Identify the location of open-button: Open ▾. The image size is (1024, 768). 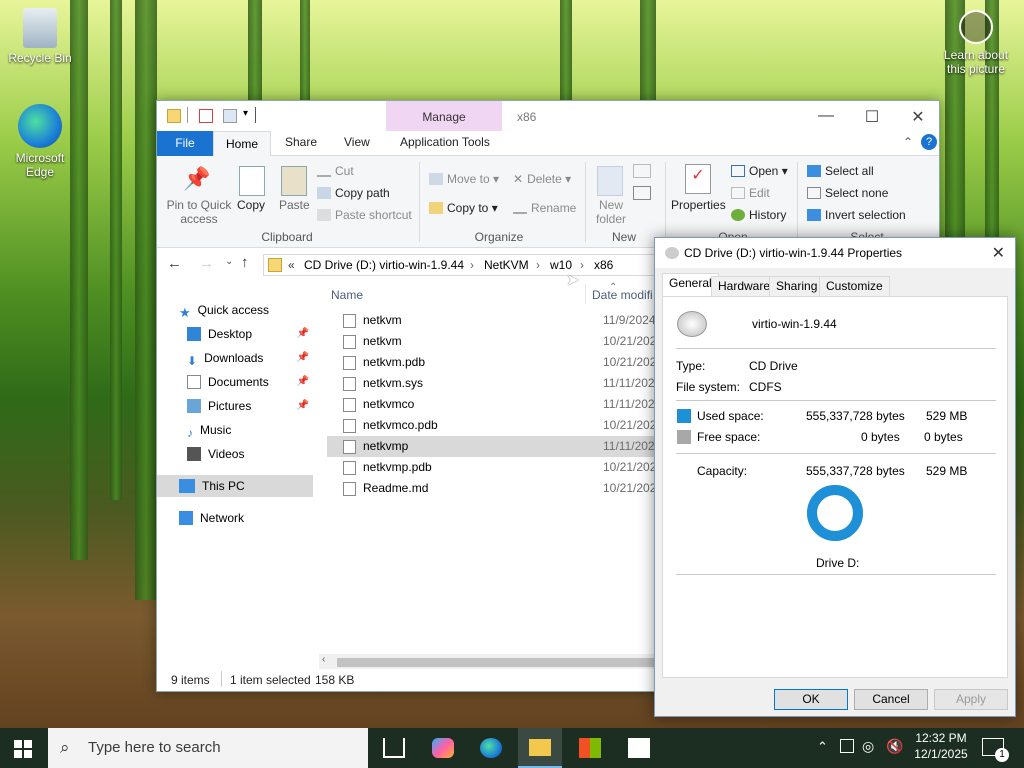
(759, 171).